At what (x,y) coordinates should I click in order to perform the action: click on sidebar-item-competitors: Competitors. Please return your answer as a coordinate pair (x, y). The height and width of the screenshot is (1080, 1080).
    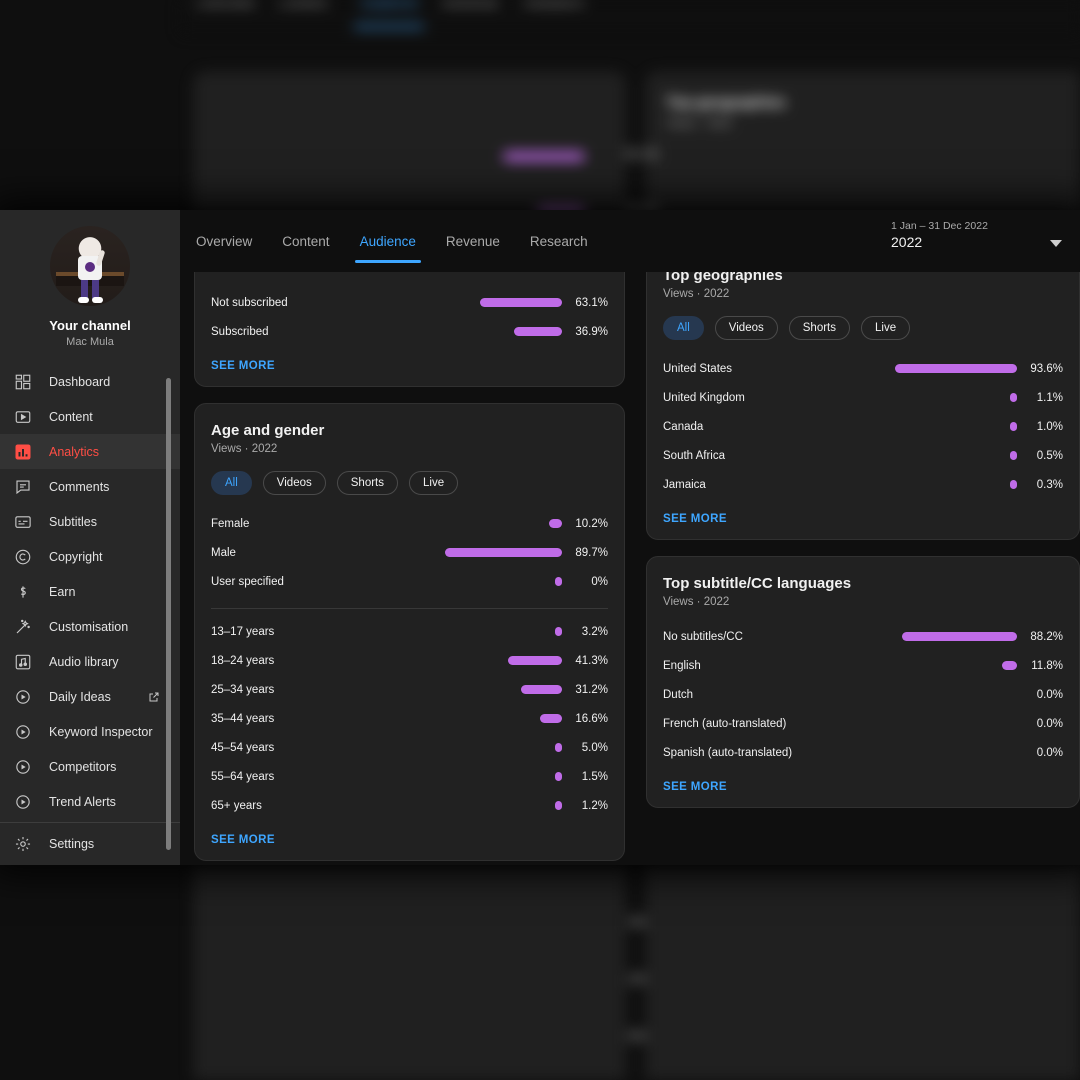
    Looking at the image, I should click on (90, 766).